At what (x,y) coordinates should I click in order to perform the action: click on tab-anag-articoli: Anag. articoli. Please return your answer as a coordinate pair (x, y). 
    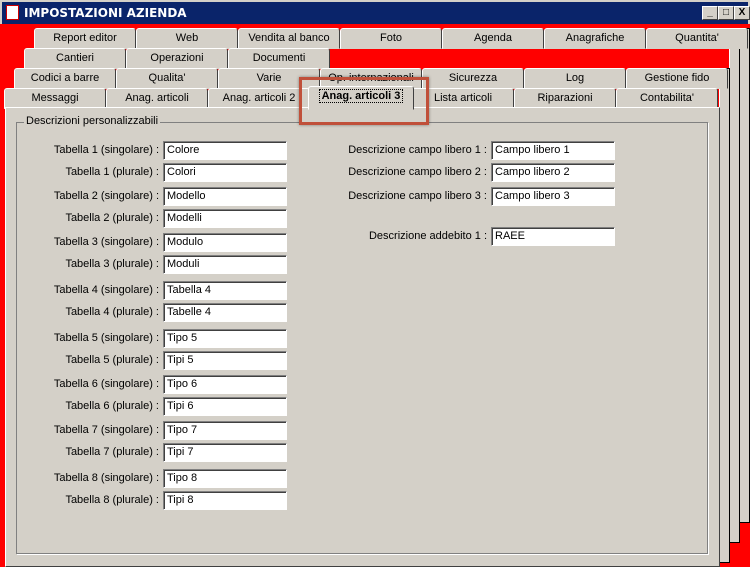
    Looking at the image, I should click on (157, 98).